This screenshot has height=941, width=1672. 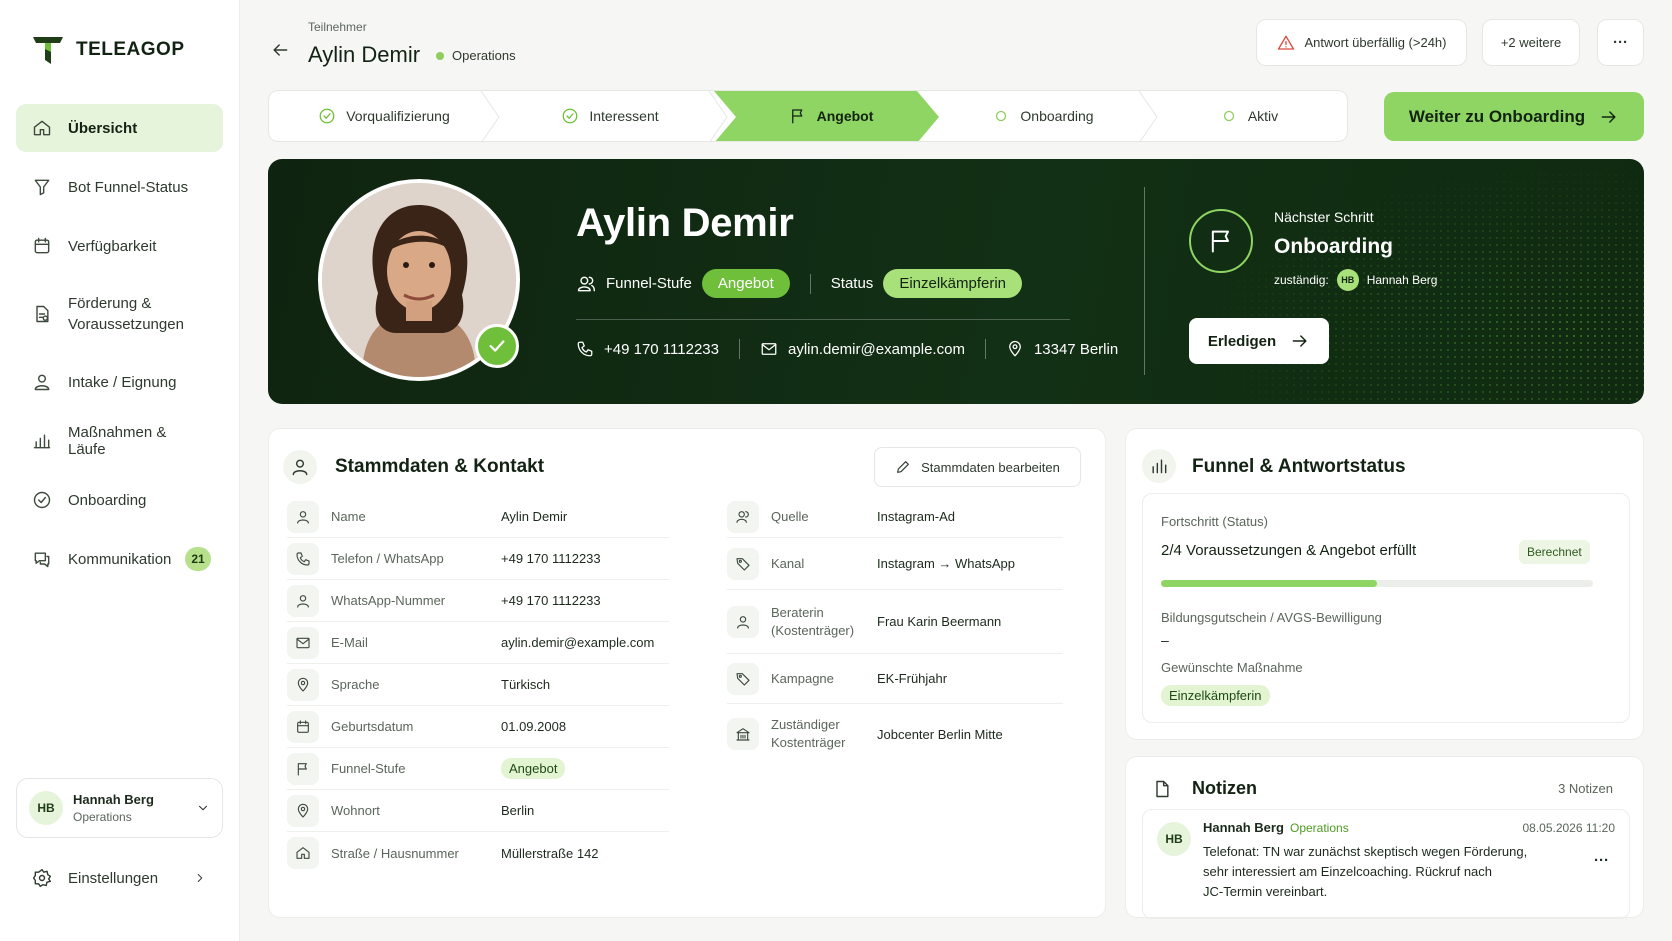 I want to click on sidebar-item-intake: Intake / Eignung, so click(x=119, y=382).